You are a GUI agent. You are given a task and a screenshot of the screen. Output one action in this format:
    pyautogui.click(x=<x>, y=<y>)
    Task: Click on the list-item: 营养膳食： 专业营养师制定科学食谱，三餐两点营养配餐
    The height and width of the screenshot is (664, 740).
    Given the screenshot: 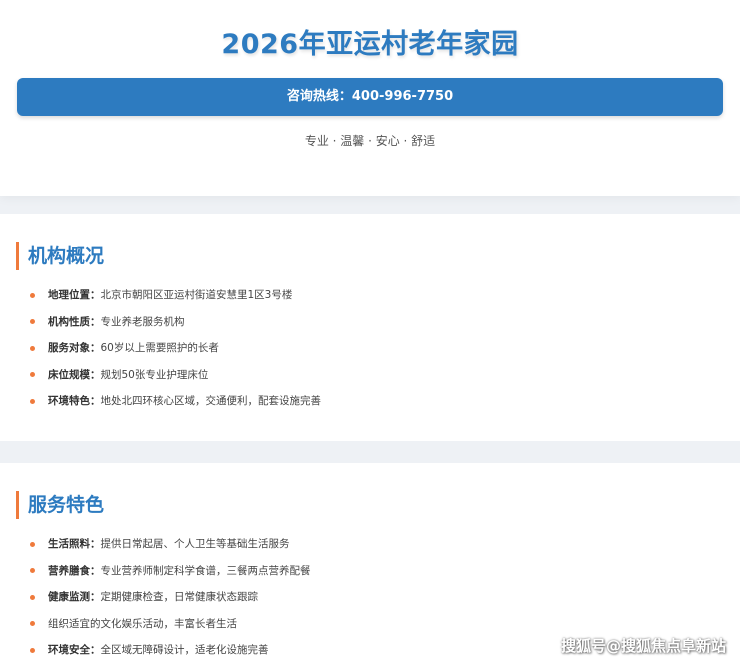 What is the action you would take?
    pyautogui.click(x=385, y=571)
    